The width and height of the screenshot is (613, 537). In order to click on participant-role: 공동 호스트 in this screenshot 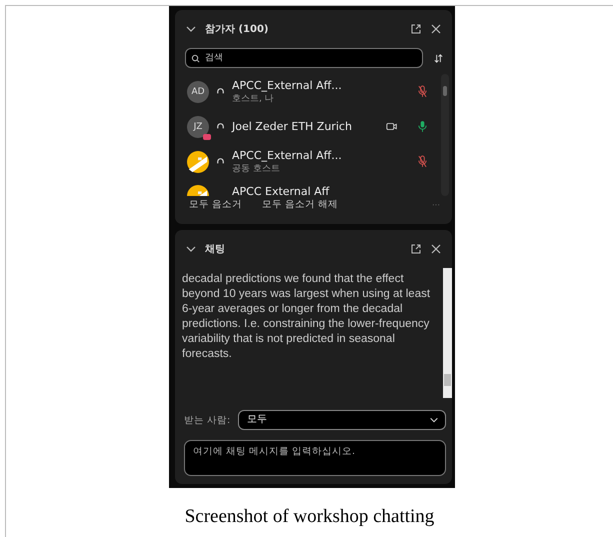, I will do `click(256, 168)`.